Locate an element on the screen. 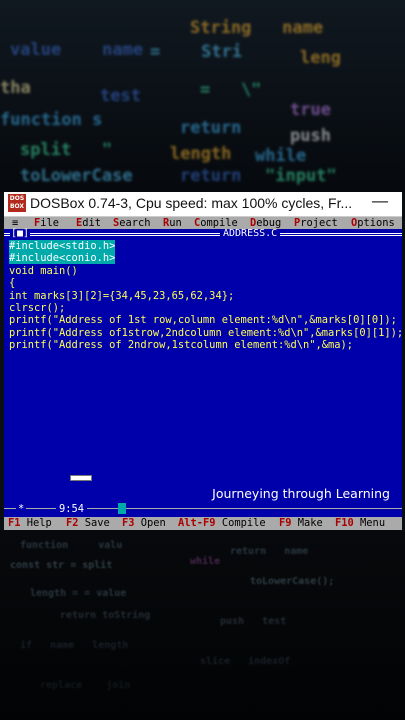 This screenshot has height=720, width=405. dosbox-app-icon: DOS BOX is located at coordinates (17, 203).